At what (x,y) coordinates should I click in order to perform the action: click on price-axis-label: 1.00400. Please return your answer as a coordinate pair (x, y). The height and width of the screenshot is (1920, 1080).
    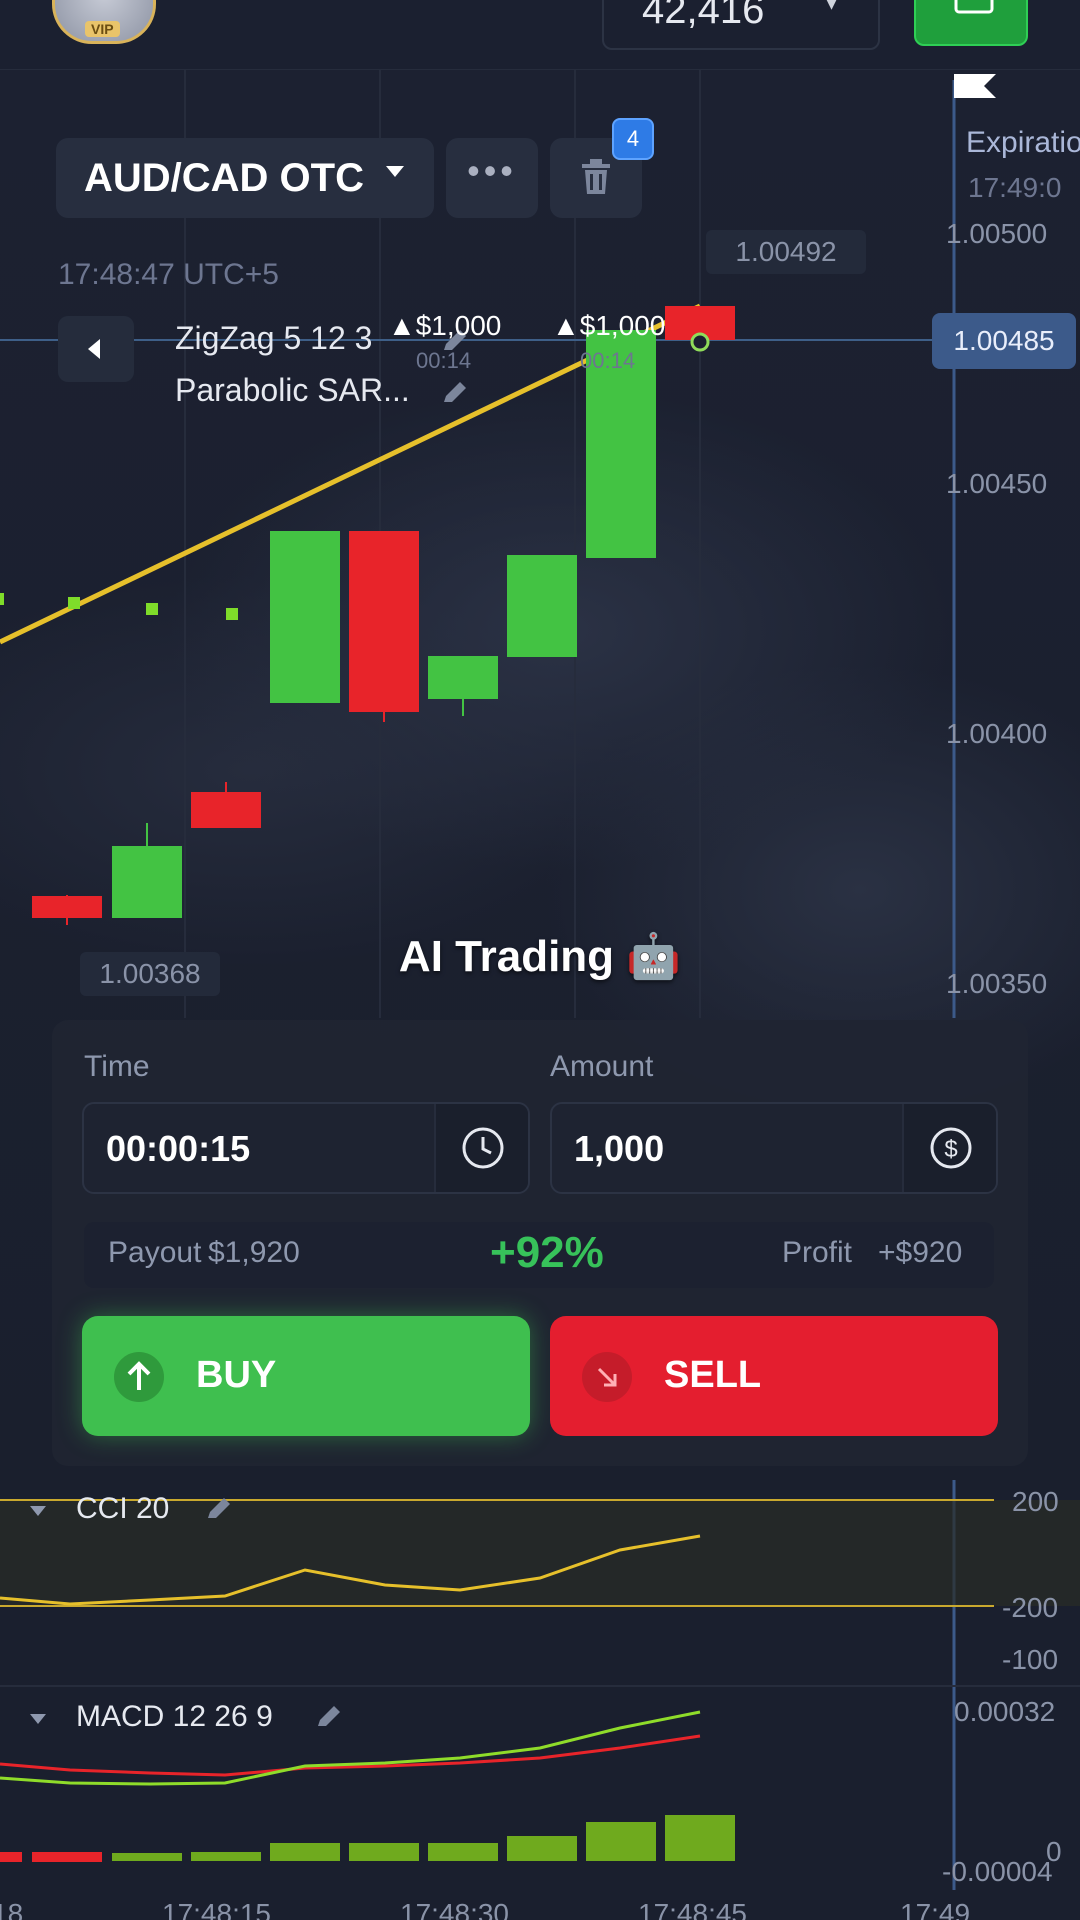
    Looking at the image, I should click on (997, 733).